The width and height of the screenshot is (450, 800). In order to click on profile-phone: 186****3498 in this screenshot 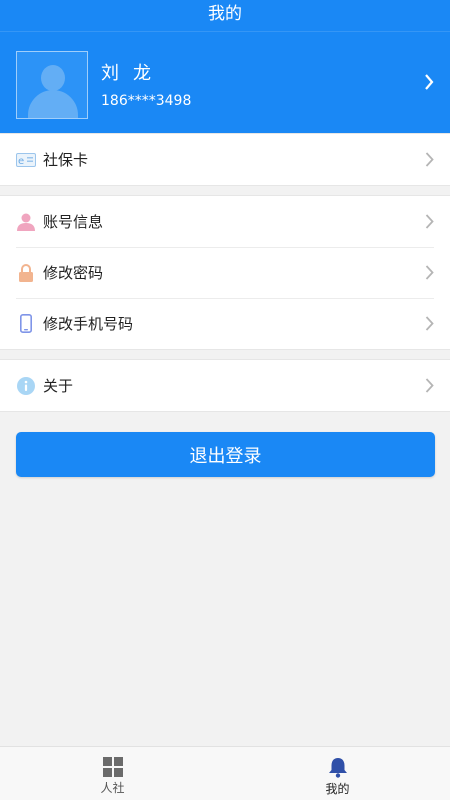, I will do `click(146, 101)`.